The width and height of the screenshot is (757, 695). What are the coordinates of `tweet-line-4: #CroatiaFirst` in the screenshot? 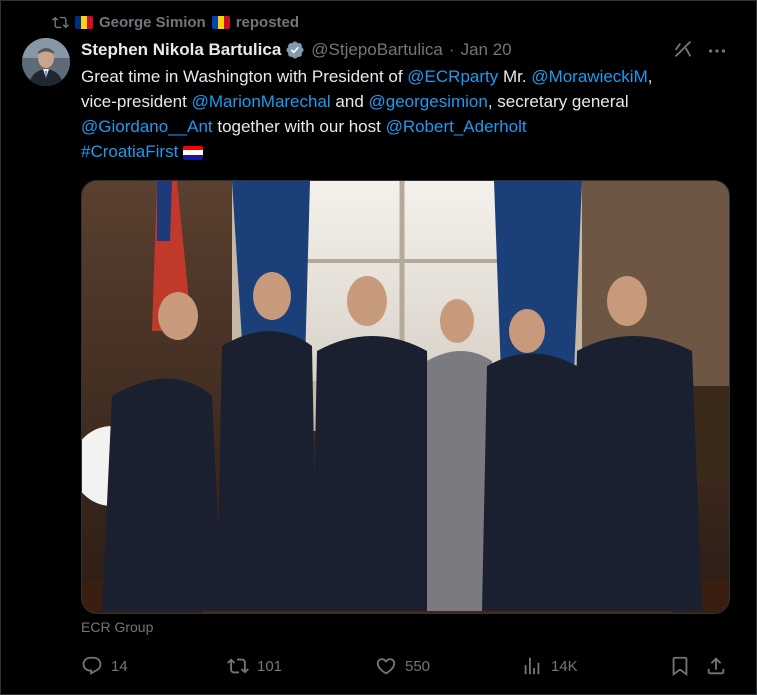 It's located at (406, 151).